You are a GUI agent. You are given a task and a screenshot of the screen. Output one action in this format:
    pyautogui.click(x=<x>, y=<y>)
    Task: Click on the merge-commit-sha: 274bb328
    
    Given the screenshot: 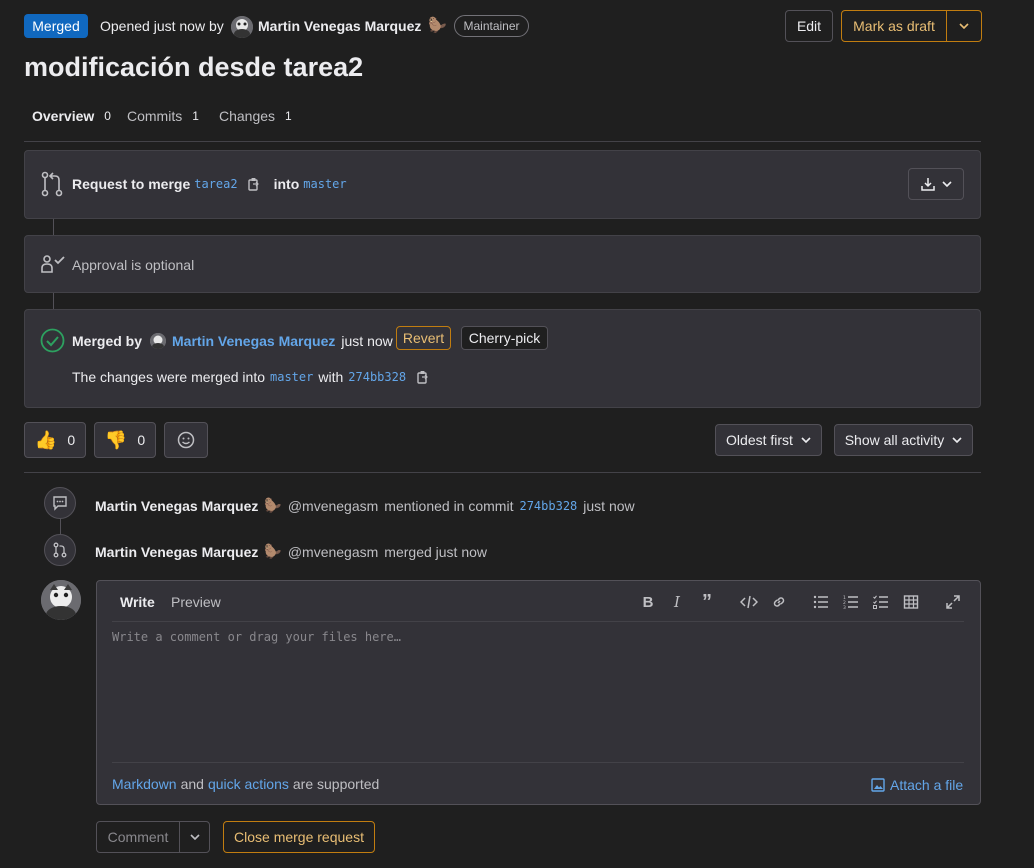 What is the action you would take?
    pyautogui.click(x=377, y=377)
    